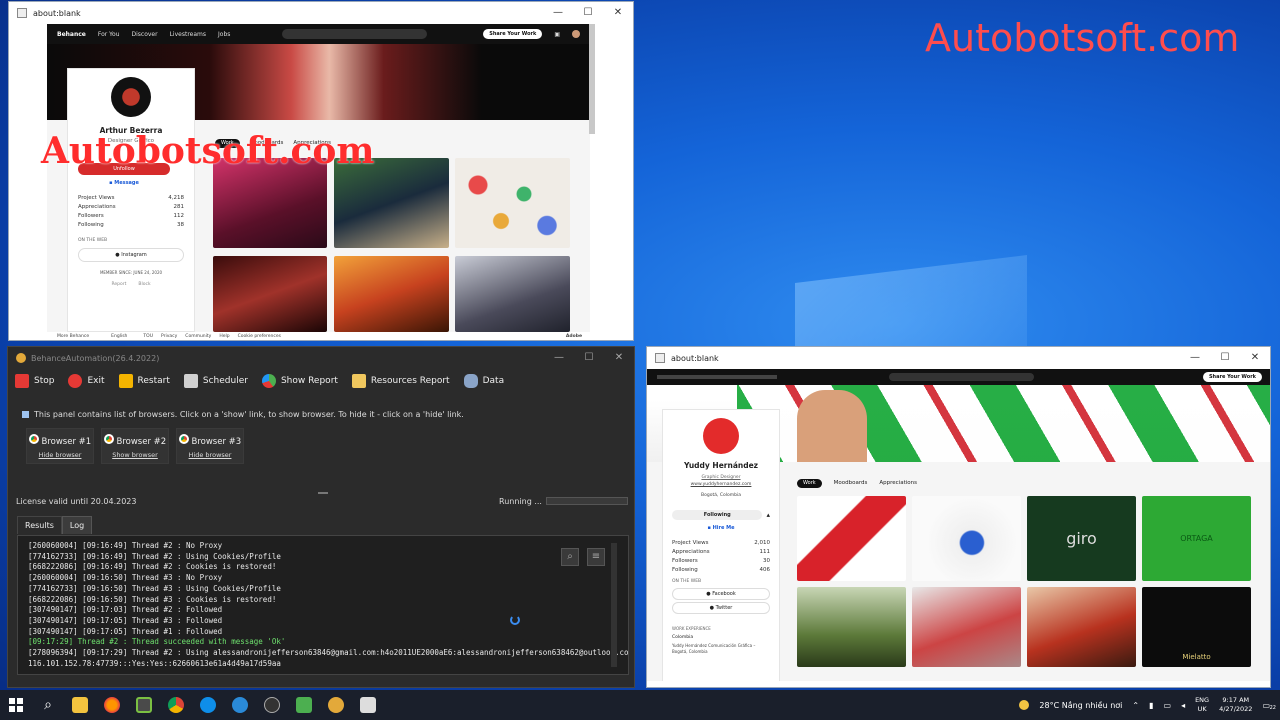 The height and width of the screenshot is (720, 1280). Describe the element at coordinates (86, 381) in the screenshot. I see `exit-button: Exit` at that location.